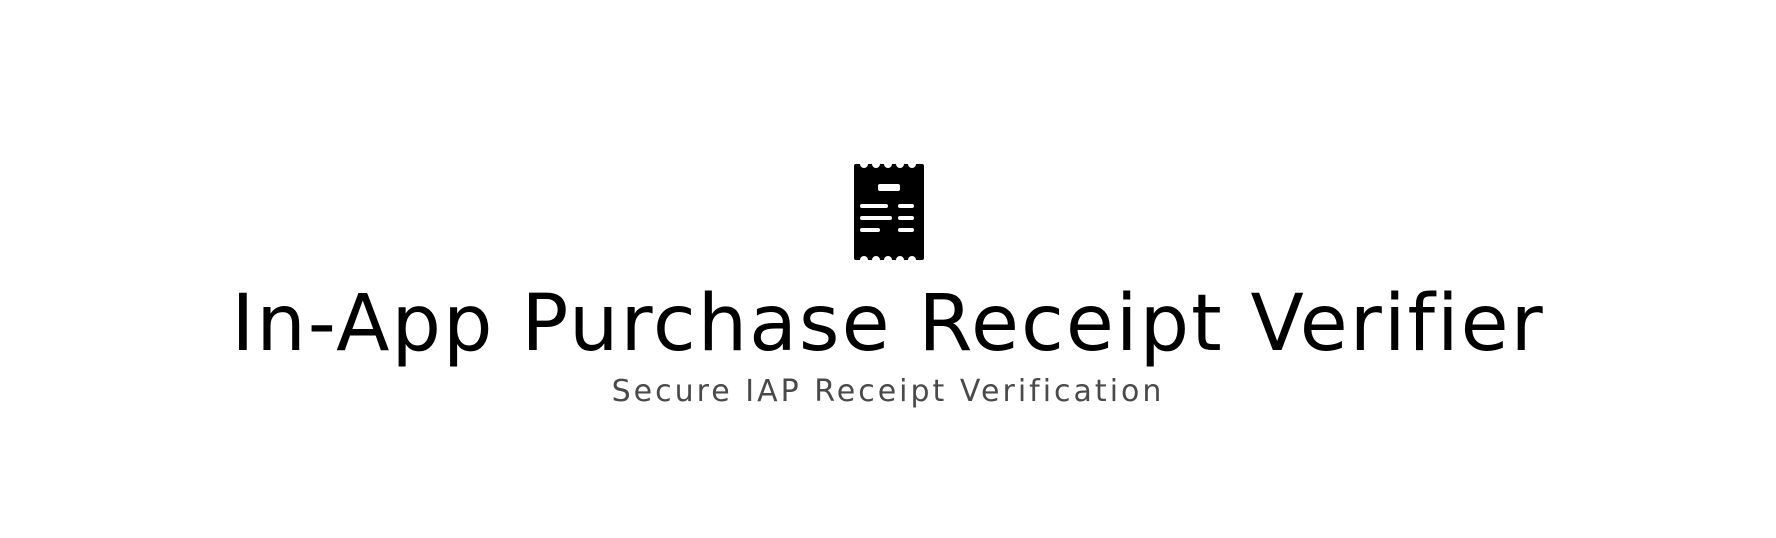 Image resolution: width=1776 pixels, height=538 pixels. Describe the element at coordinates (888, 324) in the screenshot. I see `page-title: In-App Purchase Receipt Verifier` at that location.